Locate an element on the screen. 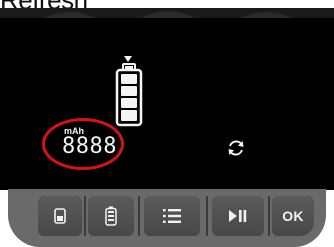 This screenshot has height=247, width=334. single-cell-icon is located at coordinates (60, 216).